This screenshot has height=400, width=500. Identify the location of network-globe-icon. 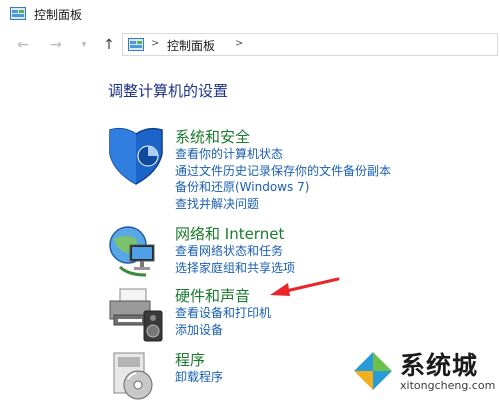
(136, 253).